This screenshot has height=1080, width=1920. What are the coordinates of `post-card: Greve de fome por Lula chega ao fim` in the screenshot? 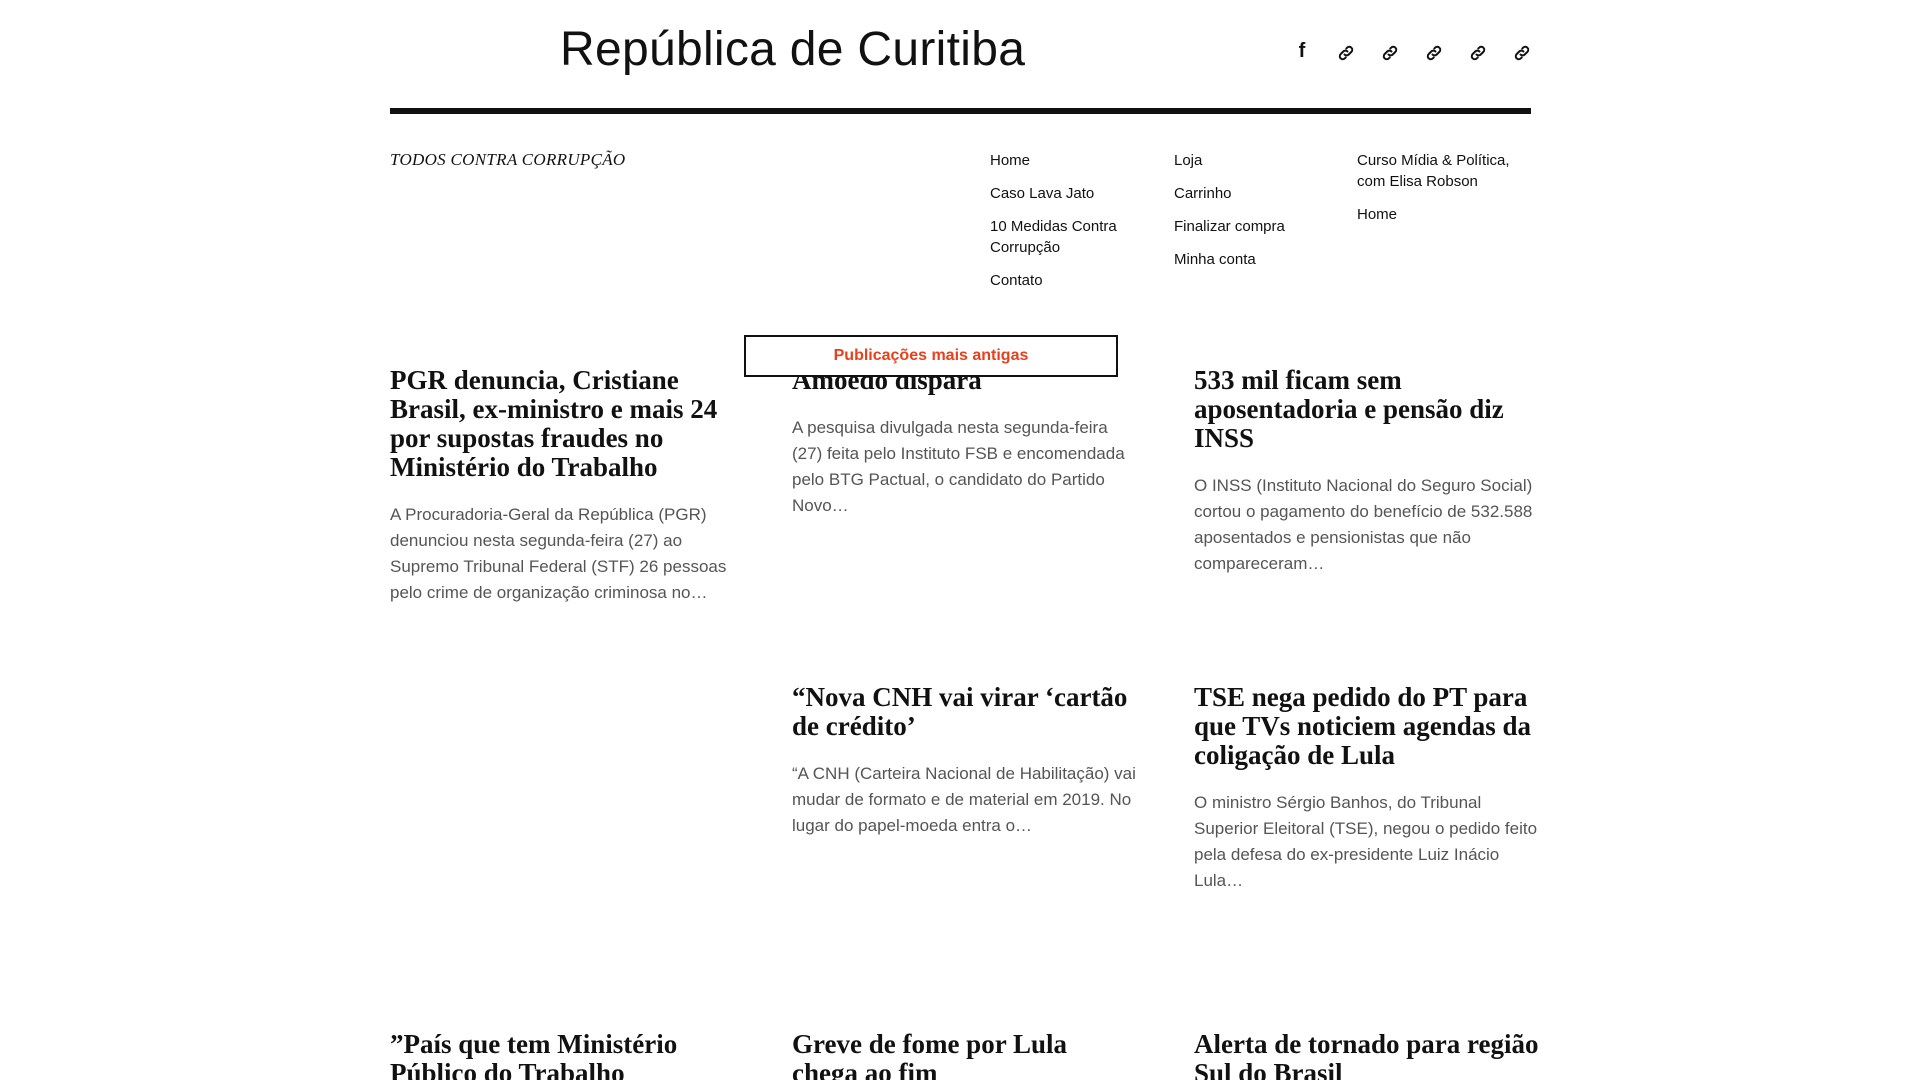 It's located at (964, 1055).